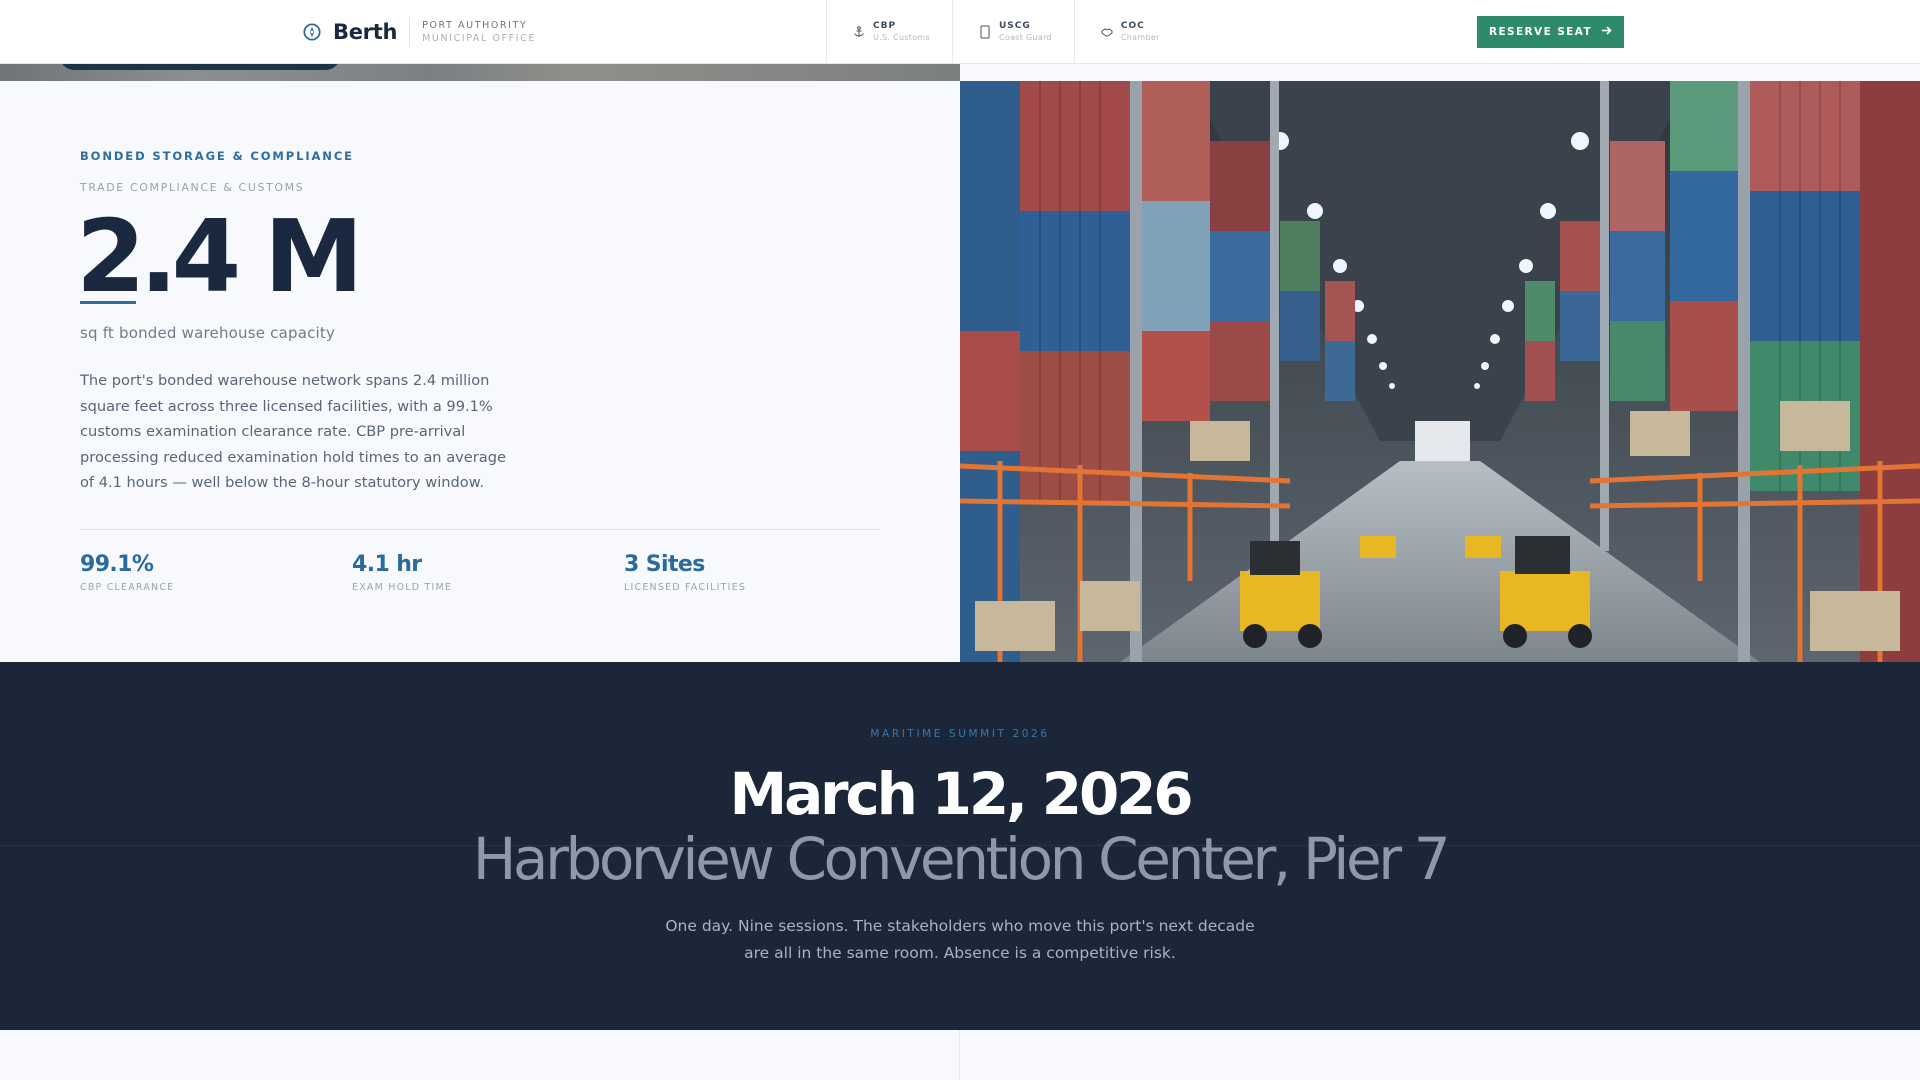 The width and height of the screenshot is (1920, 1080). What do you see at coordinates (117, 564) in the screenshot?
I see `stat-value: 99.1%` at bounding box center [117, 564].